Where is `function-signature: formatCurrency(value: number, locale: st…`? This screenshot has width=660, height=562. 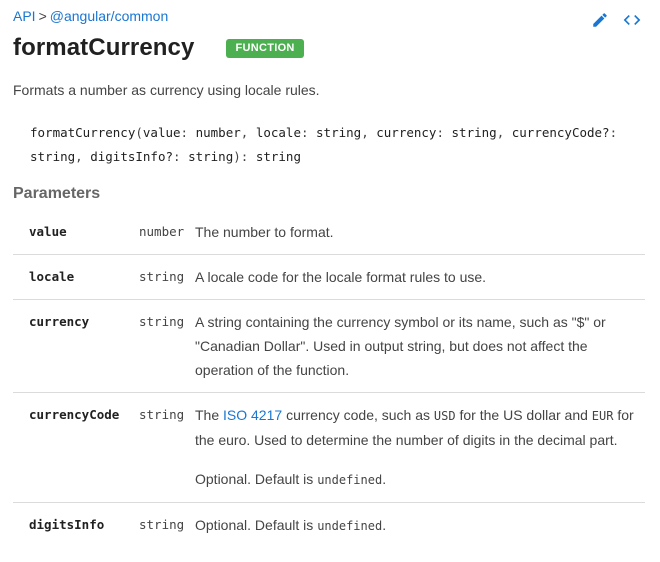 function-signature: formatCurrency(value: number, locale: st… is located at coordinates (324, 144).